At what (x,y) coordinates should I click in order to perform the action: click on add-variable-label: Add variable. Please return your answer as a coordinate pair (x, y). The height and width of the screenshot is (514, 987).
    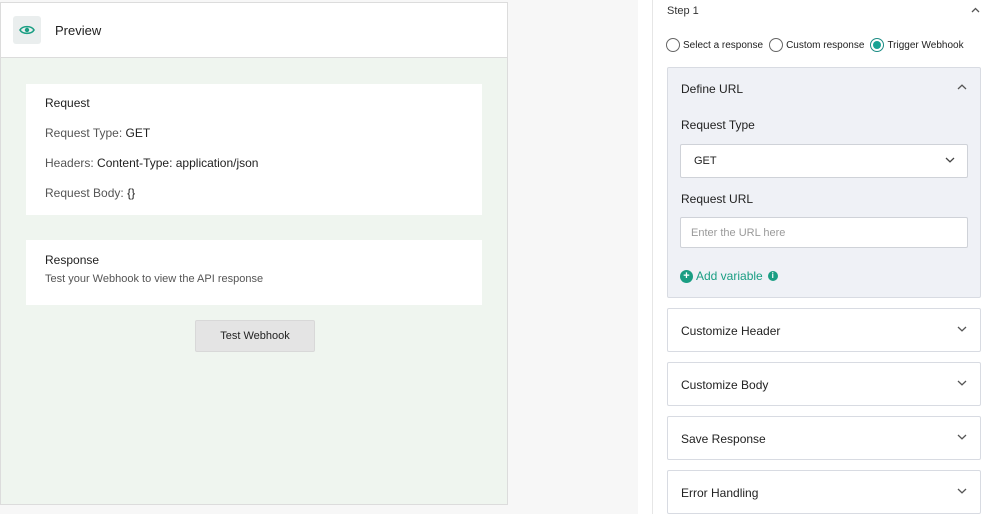
    Looking at the image, I should click on (729, 276).